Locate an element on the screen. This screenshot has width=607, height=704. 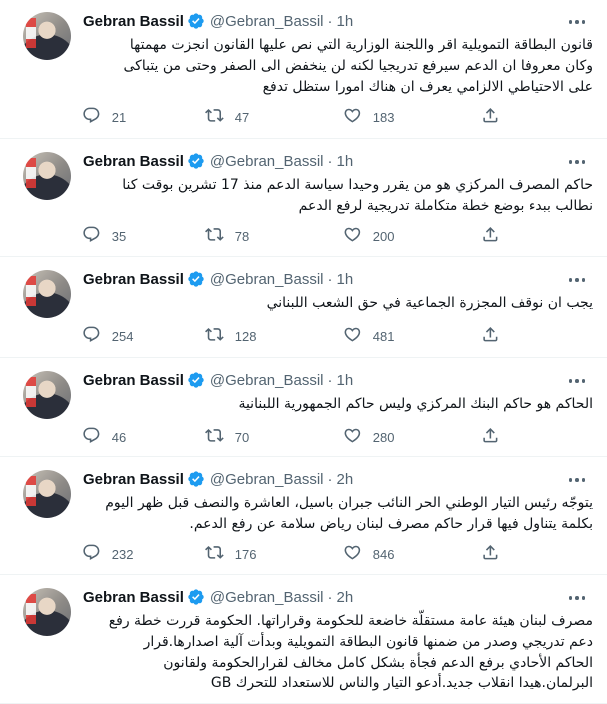
reply-button: 254 is located at coordinates (107, 336).